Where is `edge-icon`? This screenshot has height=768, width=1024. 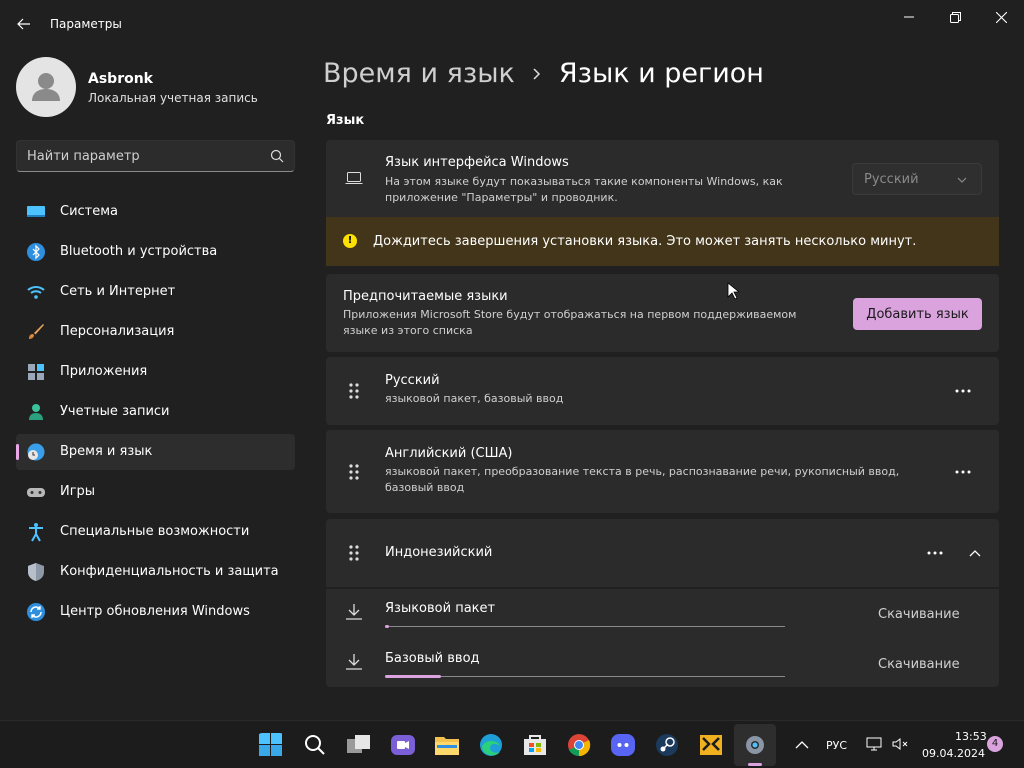 edge-icon is located at coordinates (491, 745).